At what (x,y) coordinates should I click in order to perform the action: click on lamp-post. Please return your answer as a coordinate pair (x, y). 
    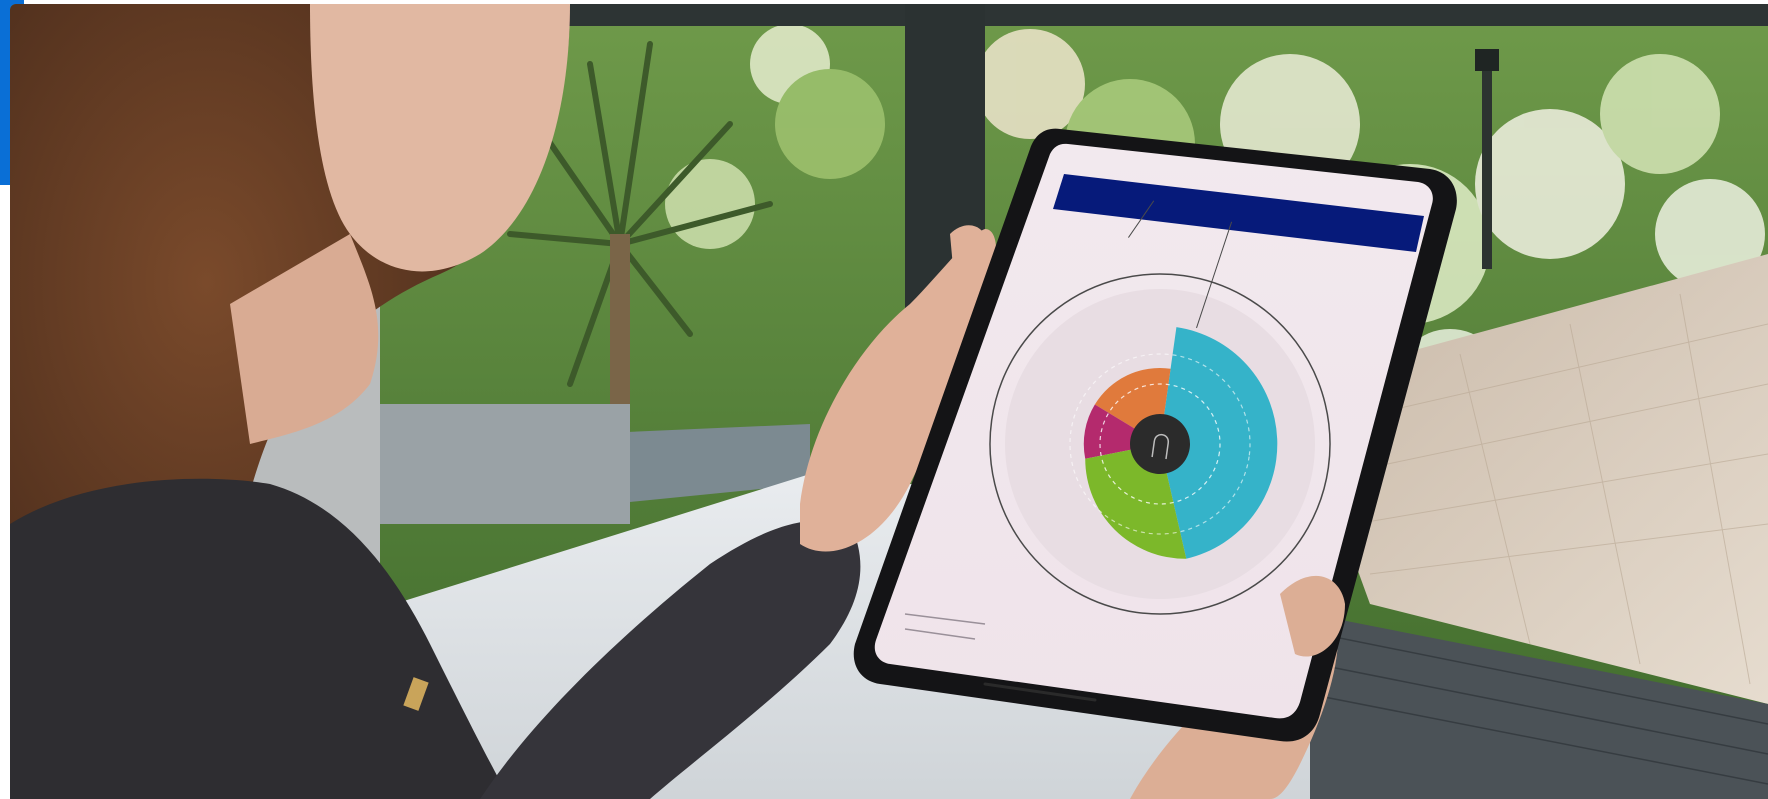
    Looking at the image, I should click on (1487, 164).